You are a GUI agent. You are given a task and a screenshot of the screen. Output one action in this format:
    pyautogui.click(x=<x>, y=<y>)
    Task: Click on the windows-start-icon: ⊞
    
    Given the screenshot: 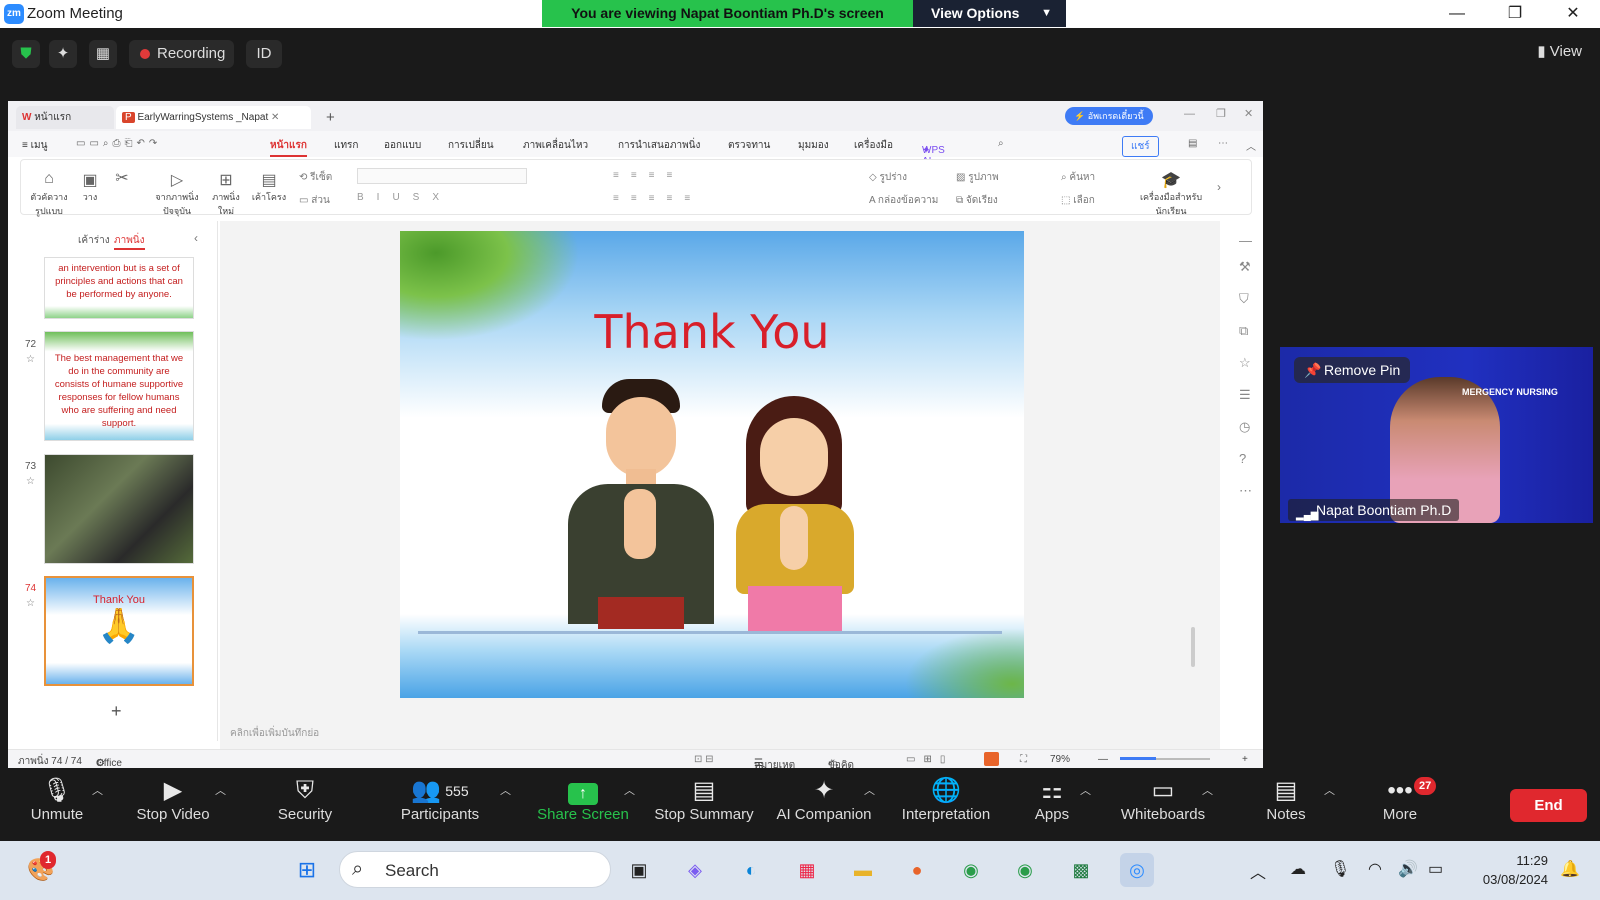 What is the action you would take?
    pyautogui.click(x=307, y=870)
    